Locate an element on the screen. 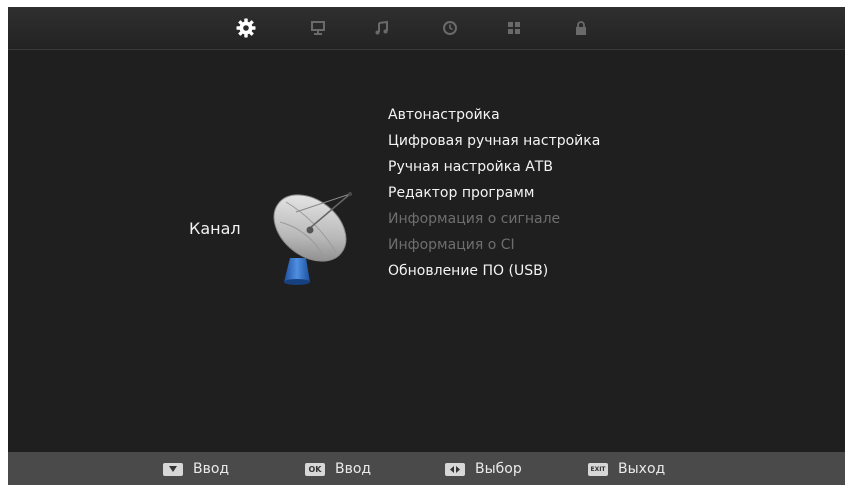 Image resolution: width=853 pixels, height=485 pixels. tab-options is located at coordinates (514, 28).